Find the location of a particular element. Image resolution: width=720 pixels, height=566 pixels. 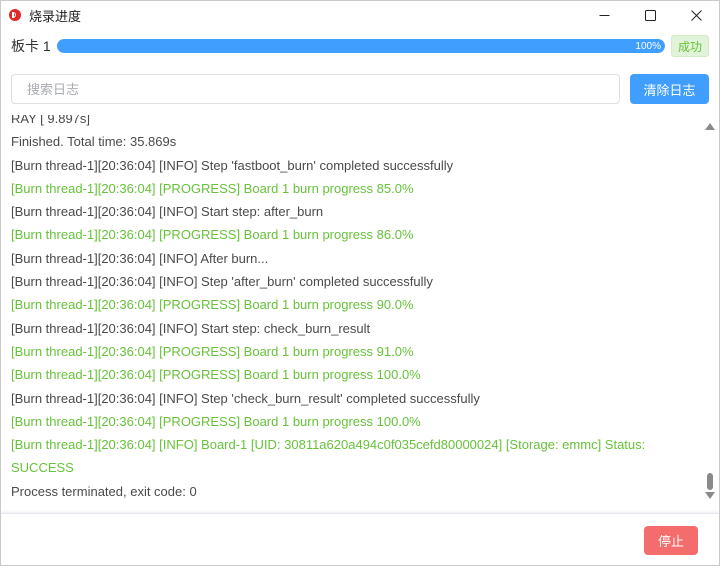

clear-log-button: 清除日志 is located at coordinates (669, 89).